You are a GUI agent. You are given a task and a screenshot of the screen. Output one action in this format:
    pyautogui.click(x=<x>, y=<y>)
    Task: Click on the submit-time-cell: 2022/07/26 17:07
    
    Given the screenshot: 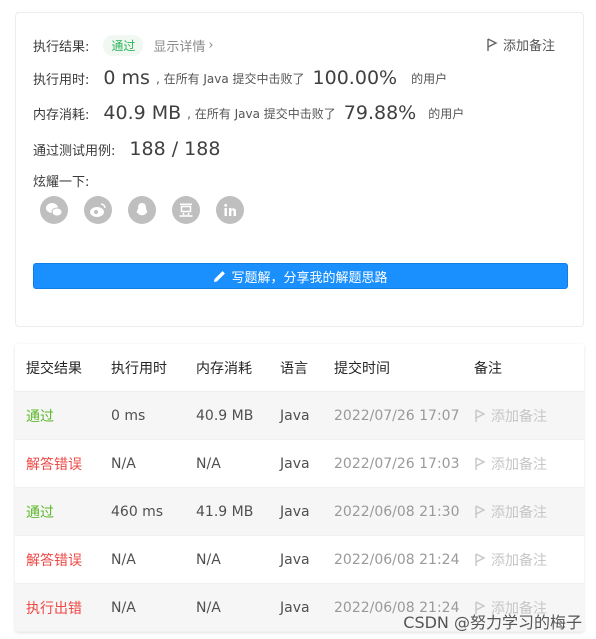 What is the action you would take?
    pyautogui.click(x=397, y=415)
    